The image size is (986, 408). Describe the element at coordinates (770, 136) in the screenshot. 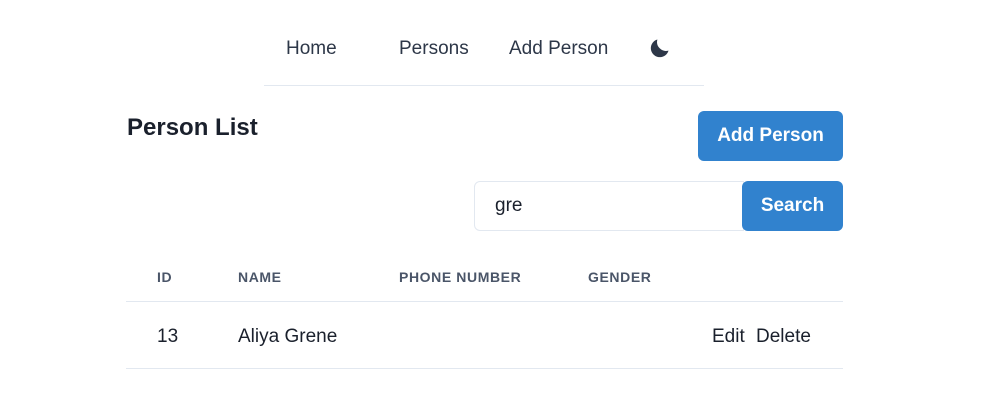

I see `add-person-button: Add Person` at that location.